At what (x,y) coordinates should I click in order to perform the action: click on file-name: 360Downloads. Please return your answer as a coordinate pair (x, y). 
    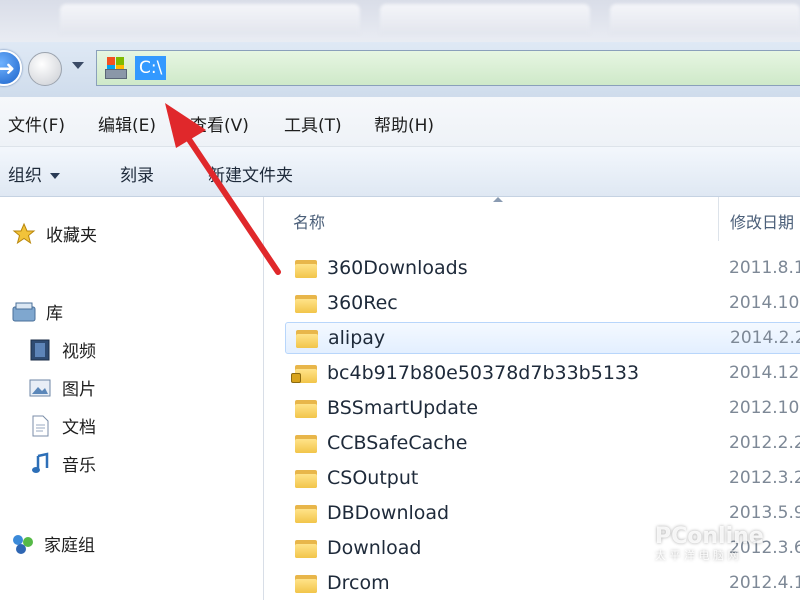
    Looking at the image, I should click on (397, 268).